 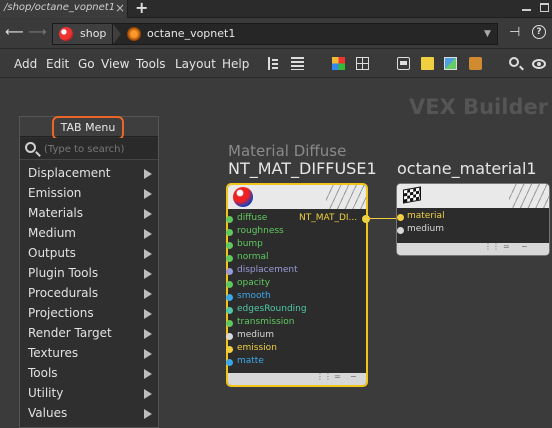 What do you see at coordinates (89, 253) in the screenshot?
I see `tab-menu-item-outputs: Outputs` at bounding box center [89, 253].